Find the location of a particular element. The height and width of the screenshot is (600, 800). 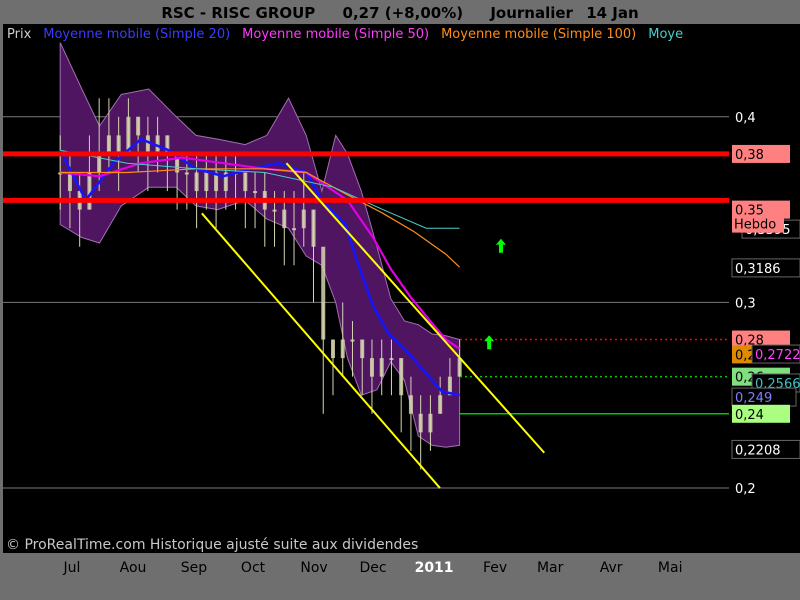

x-tick-label: Fev is located at coordinates (495, 568).